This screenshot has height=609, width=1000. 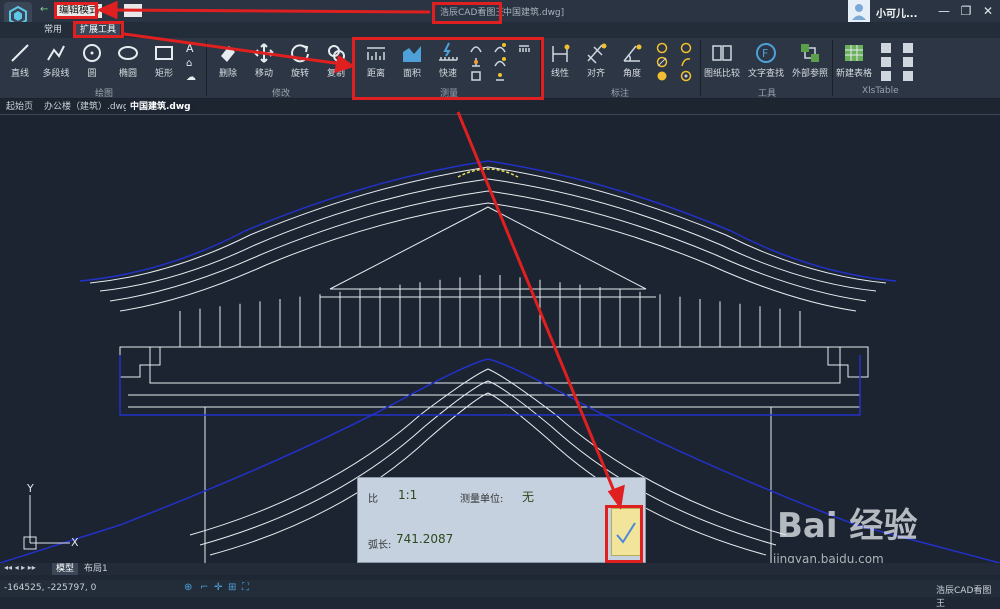 What do you see at coordinates (631, 74) in the screenshot?
I see `angle-label: 角度` at bounding box center [631, 74].